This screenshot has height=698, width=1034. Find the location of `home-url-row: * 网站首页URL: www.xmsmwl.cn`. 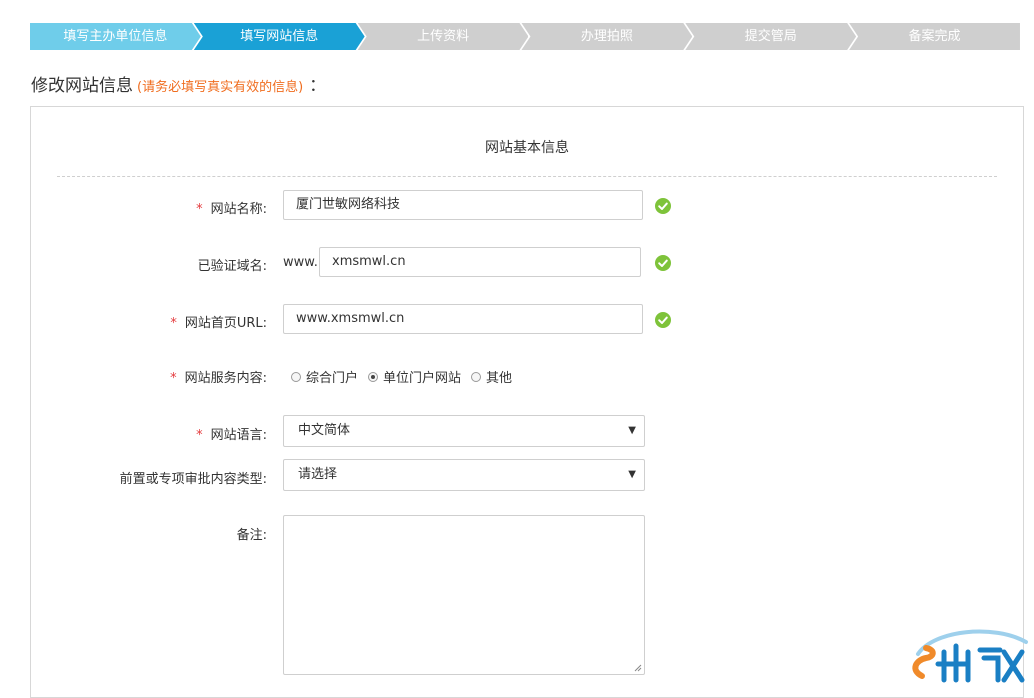

home-url-row: * 网站首页URL: www.xmsmwl.cn is located at coordinates (527, 320).